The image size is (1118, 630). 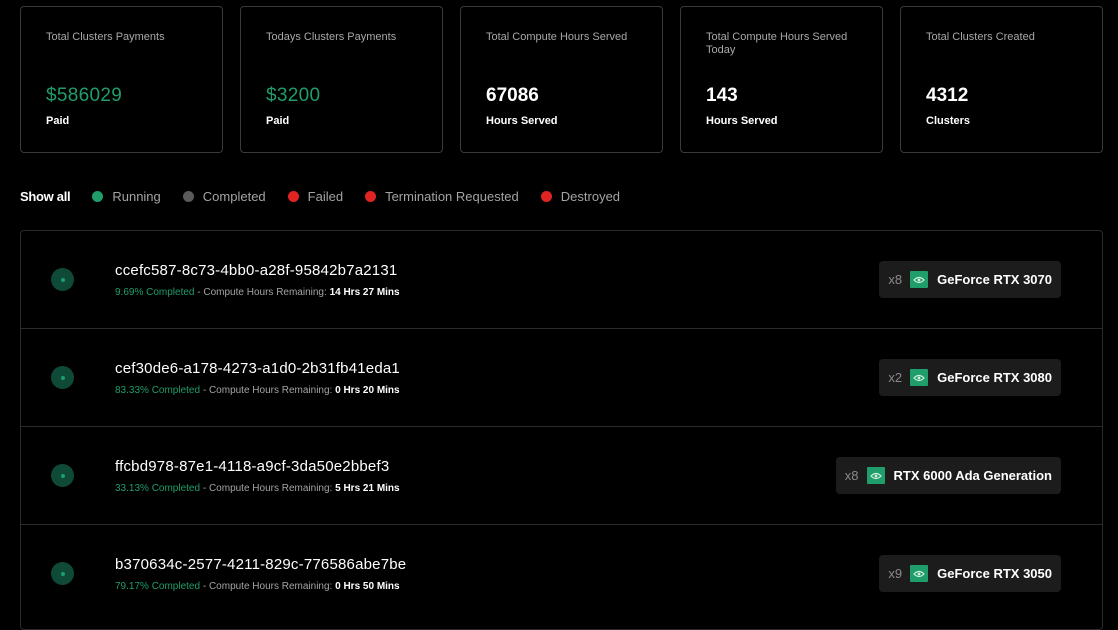 I want to click on filter-label: Destroyed, so click(x=590, y=196).